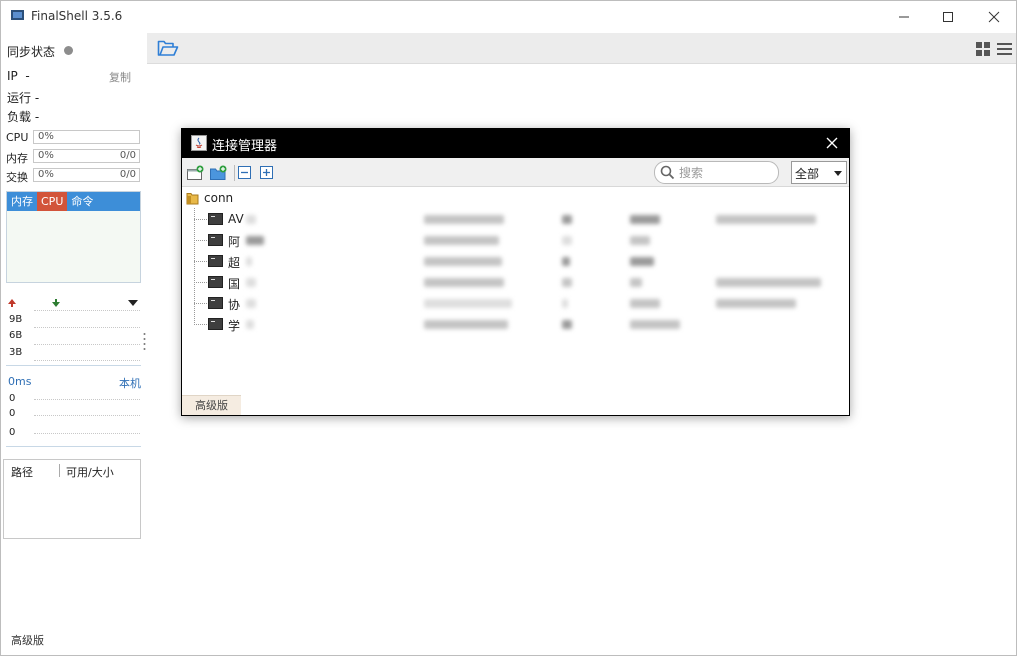 Image resolution: width=1017 pixels, height=656 pixels. Describe the element at coordinates (86, 175) in the screenshot. I see `swap-meter: 0% 0/0` at that location.